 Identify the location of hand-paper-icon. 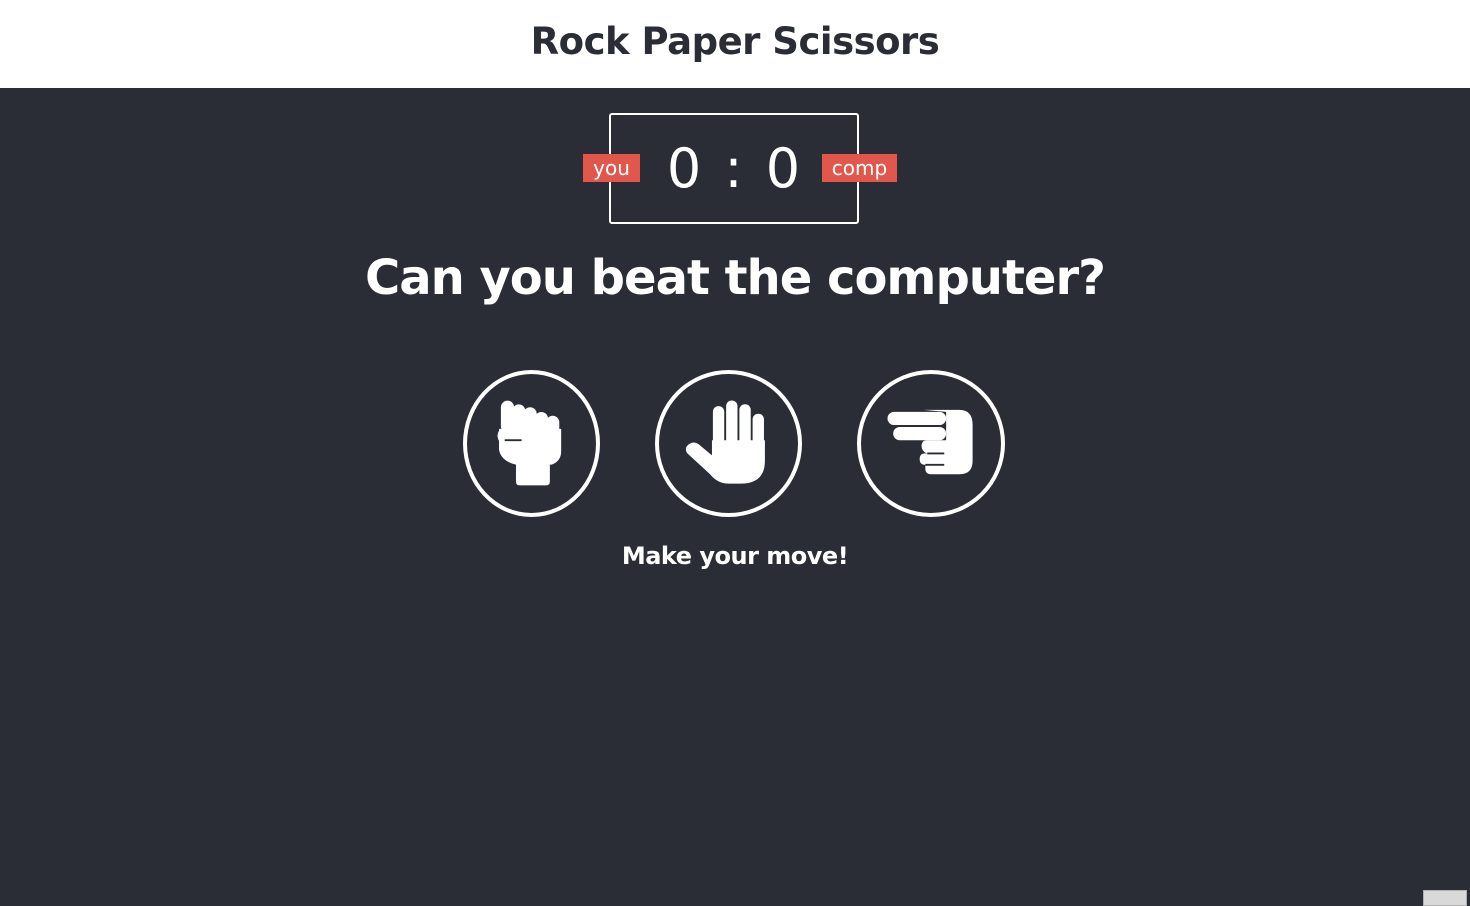
(725, 442).